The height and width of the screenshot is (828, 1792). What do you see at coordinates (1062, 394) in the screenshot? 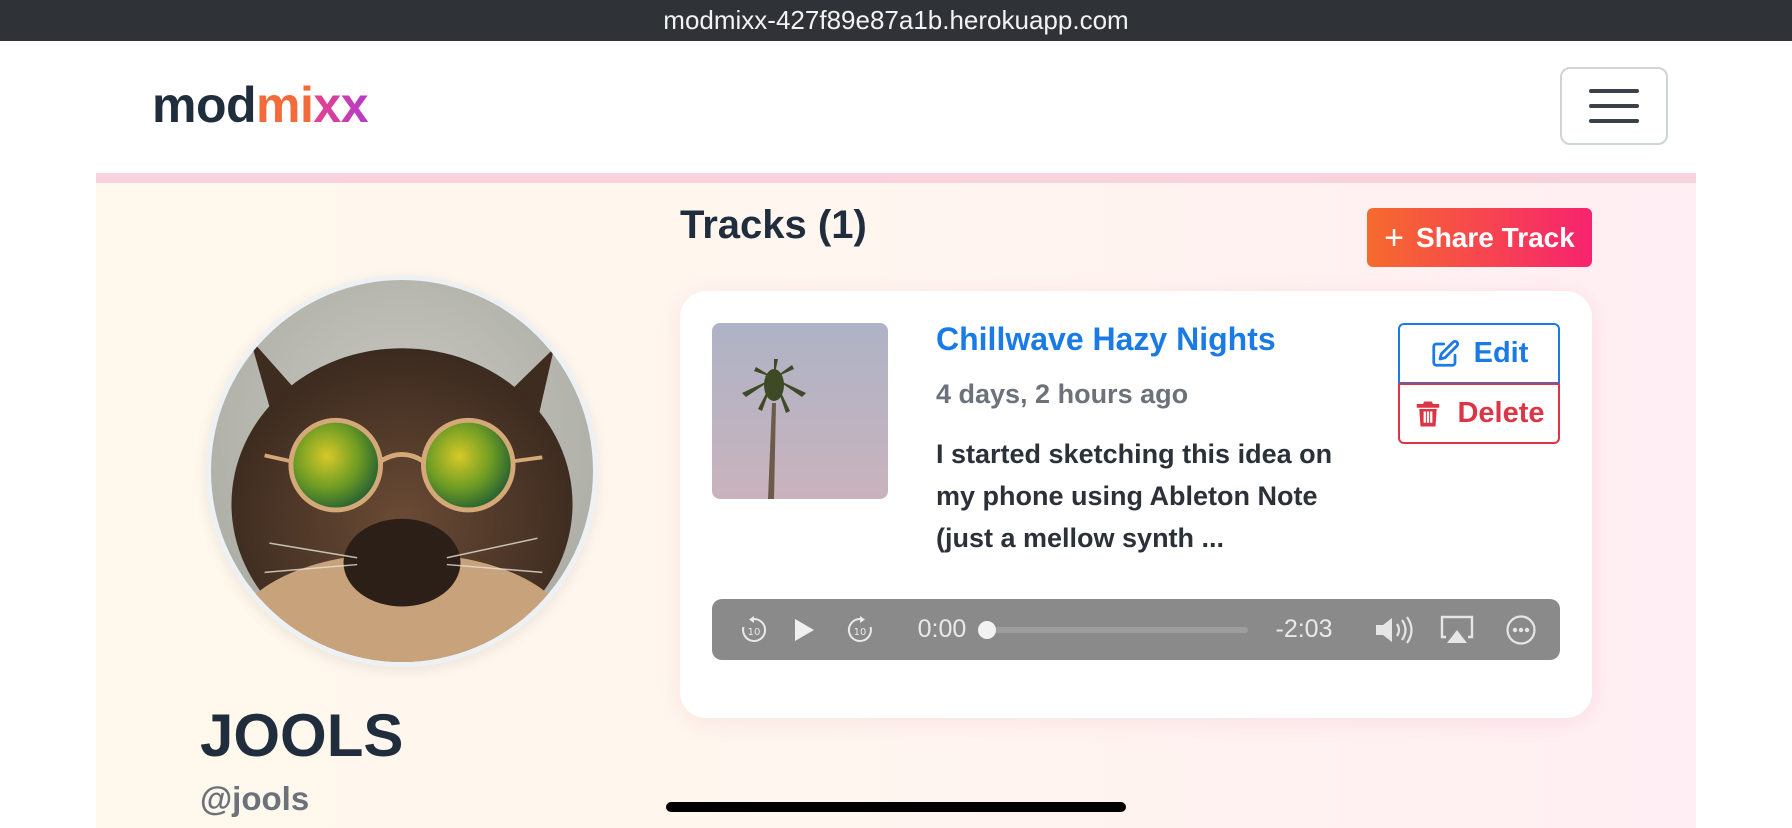
I see `track-posted-time: 4 days, 2 hours ago` at bounding box center [1062, 394].